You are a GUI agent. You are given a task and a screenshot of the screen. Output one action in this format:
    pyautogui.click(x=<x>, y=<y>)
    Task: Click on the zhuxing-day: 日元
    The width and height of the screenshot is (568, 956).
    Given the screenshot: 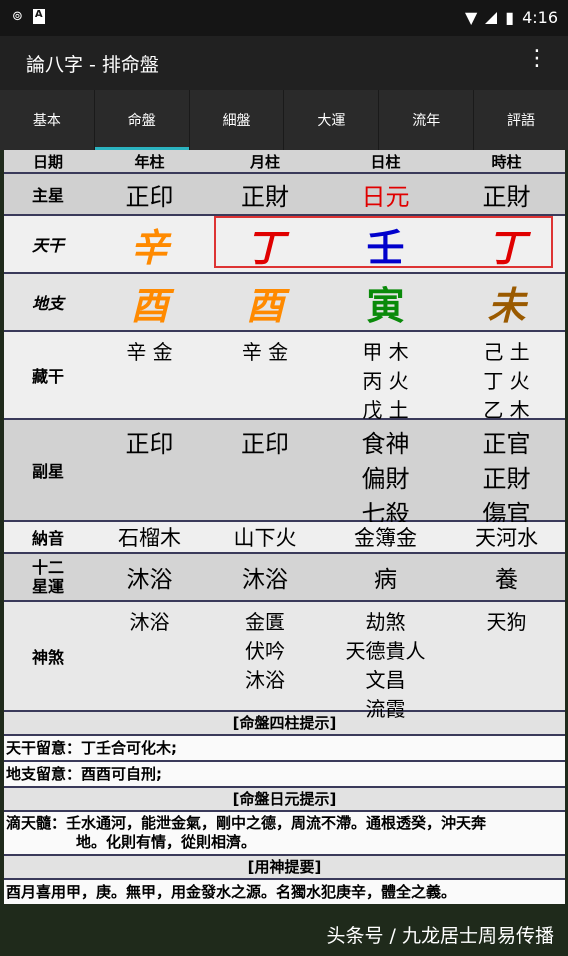 What is the action you would take?
    pyautogui.click(x=385, y=196)
    